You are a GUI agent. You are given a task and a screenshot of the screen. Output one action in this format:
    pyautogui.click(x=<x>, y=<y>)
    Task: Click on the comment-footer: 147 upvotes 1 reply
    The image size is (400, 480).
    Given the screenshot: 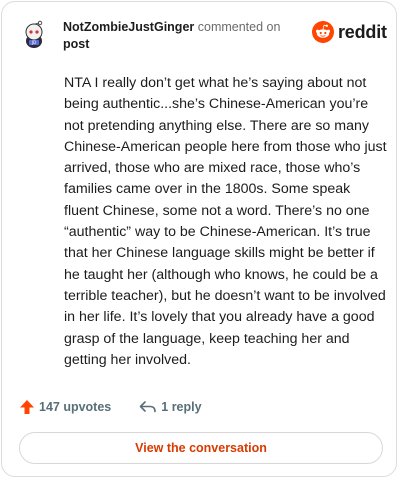 What is the action you would take?
    pyautogui.click(x=110, y=407)
    